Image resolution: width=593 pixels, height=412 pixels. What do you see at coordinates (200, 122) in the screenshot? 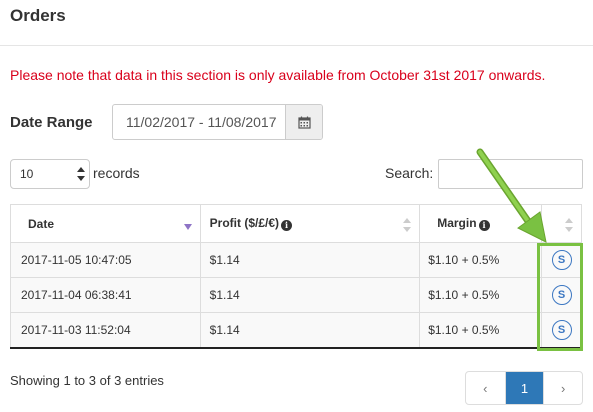
I see `date-range-input` at bounding box center [200, 122].